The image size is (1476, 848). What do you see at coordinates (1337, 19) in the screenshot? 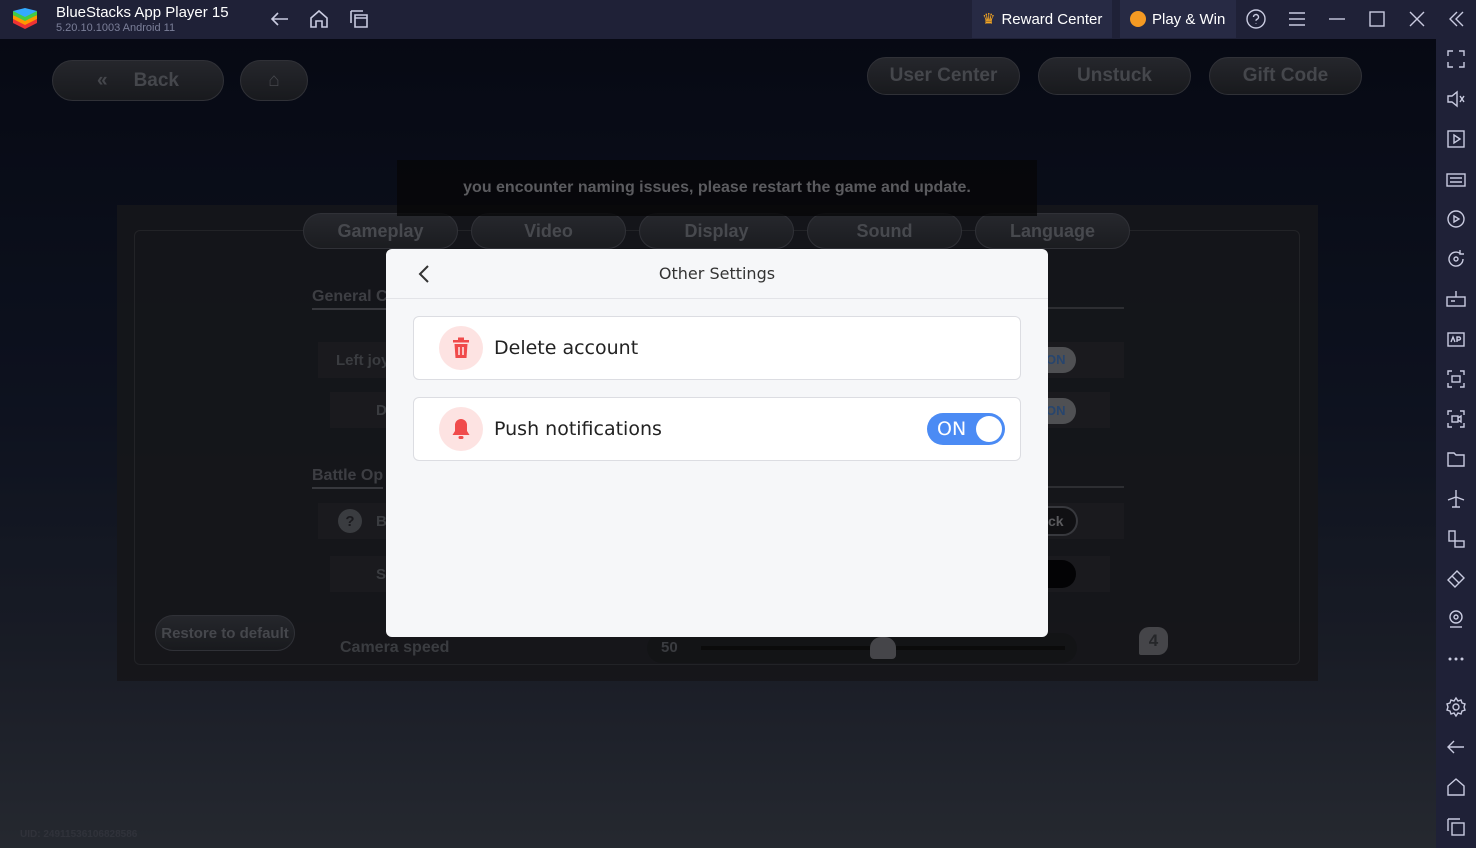
I see `minimize-icon` at bounding box center [1337, 19].